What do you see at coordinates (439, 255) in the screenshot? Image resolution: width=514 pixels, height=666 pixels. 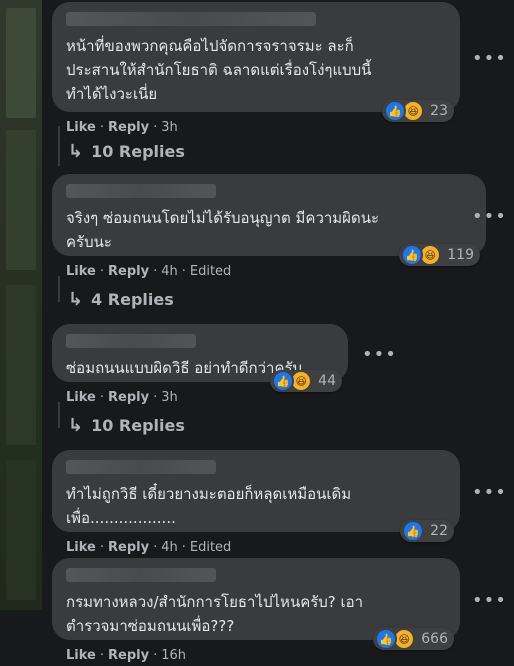 I see `reaction-summary: 👍 😆 119` at bounding box center [439, 255].